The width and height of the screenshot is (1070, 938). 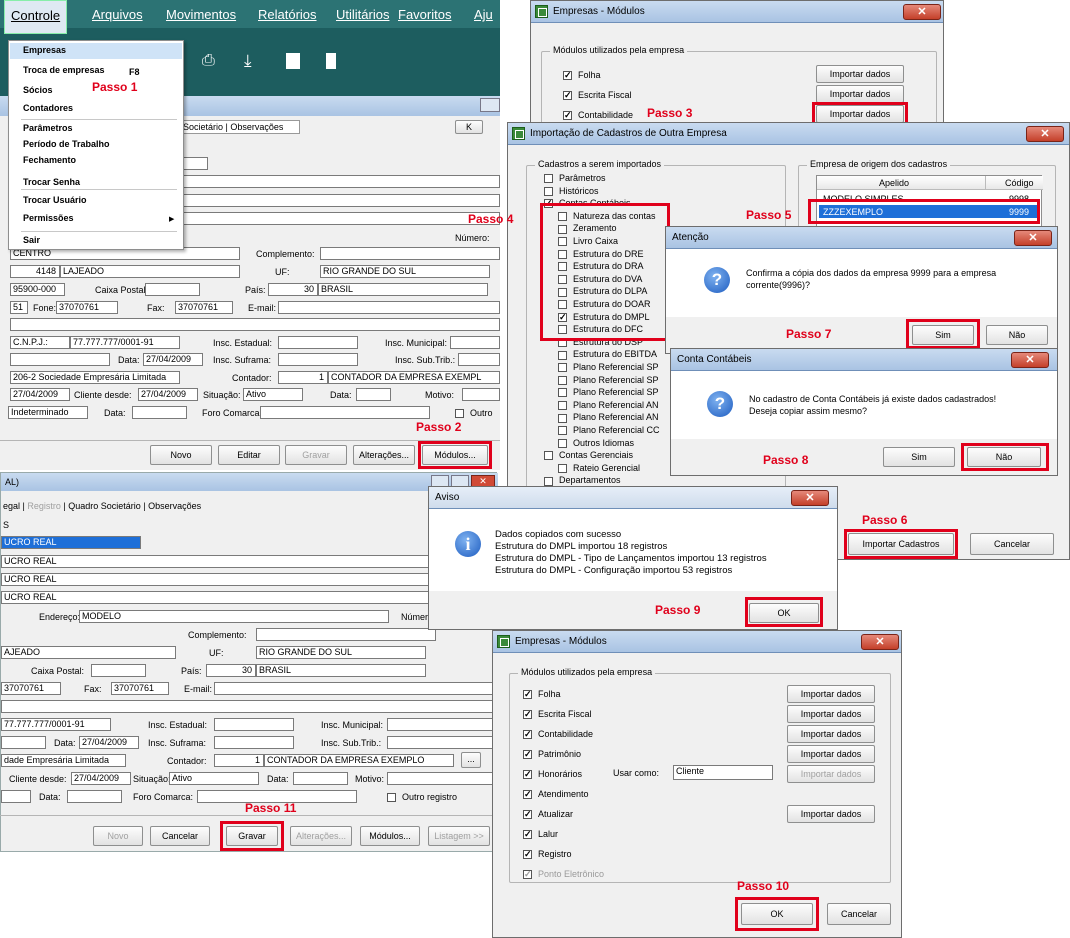 What do you see at coordinates (542, 694) in the screenshot?
I see `modulo-checkbox: ✓ Folha` at bounding box center [542, 694].